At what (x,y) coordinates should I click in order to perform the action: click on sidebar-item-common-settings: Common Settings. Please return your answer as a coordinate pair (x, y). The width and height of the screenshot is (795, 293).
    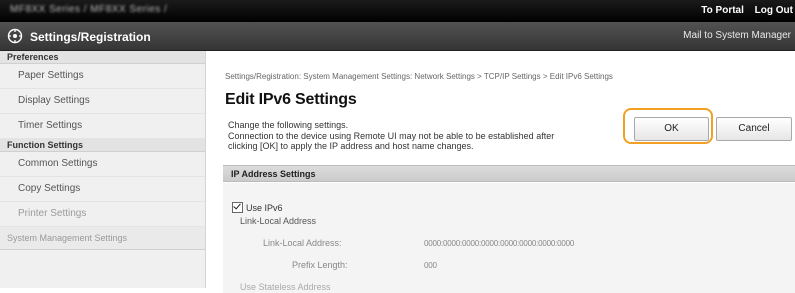
    Looking at the image, I should click on (102, 164).